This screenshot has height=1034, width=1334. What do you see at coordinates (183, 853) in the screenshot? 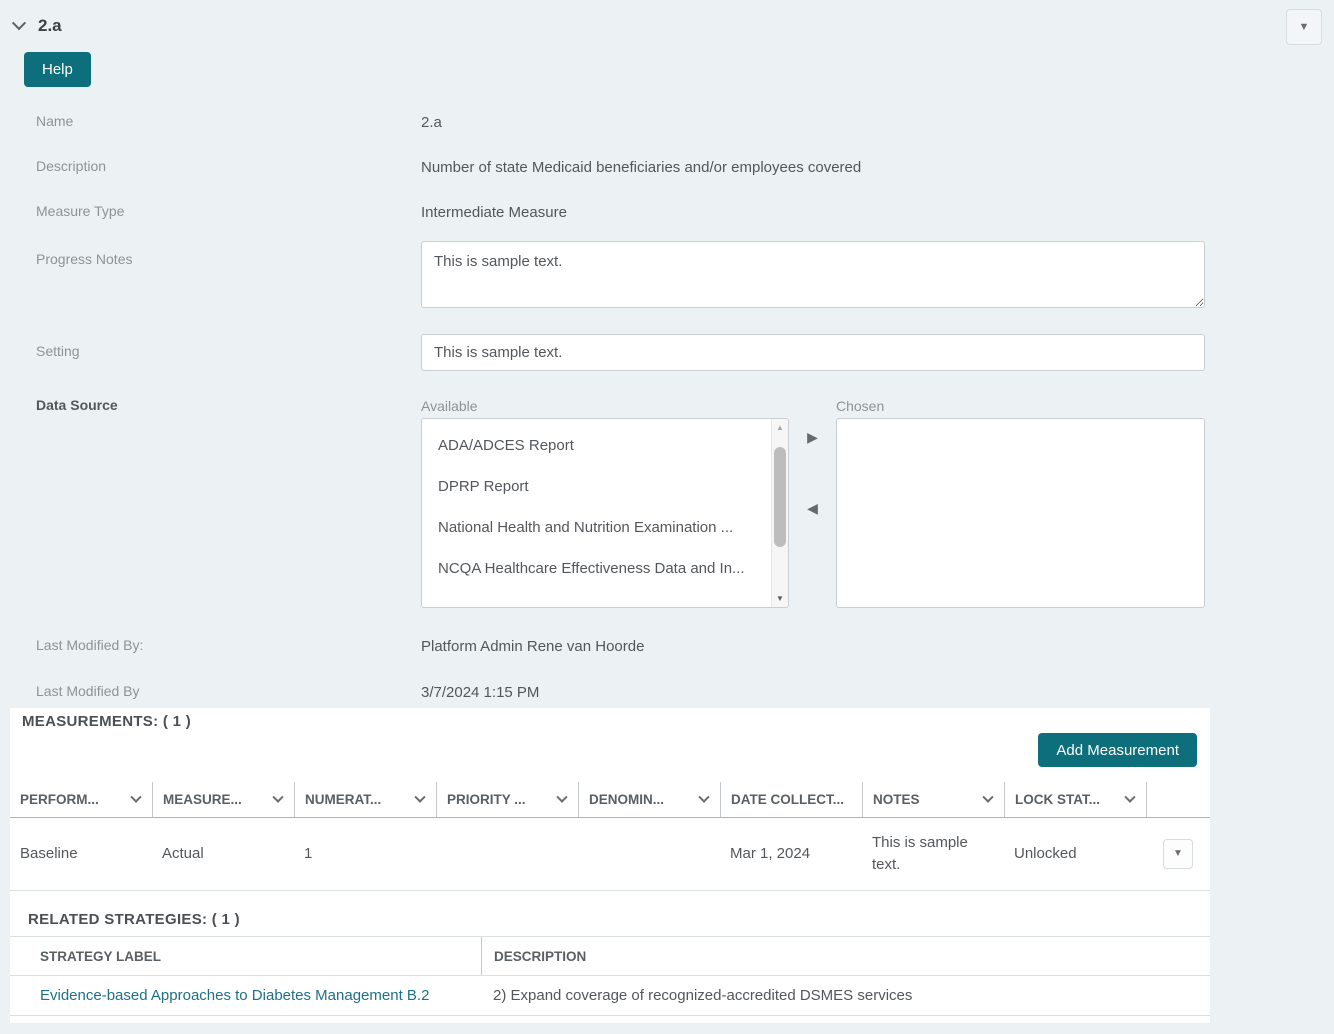
I see `cell-measure: Actual` at bounding box center [183, 853].